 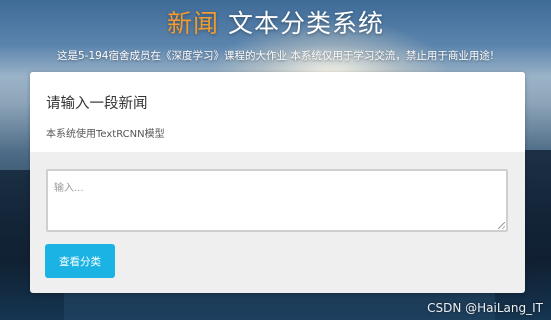 I want to click on classify-button: 查看分类, so click(x=80, y=261).